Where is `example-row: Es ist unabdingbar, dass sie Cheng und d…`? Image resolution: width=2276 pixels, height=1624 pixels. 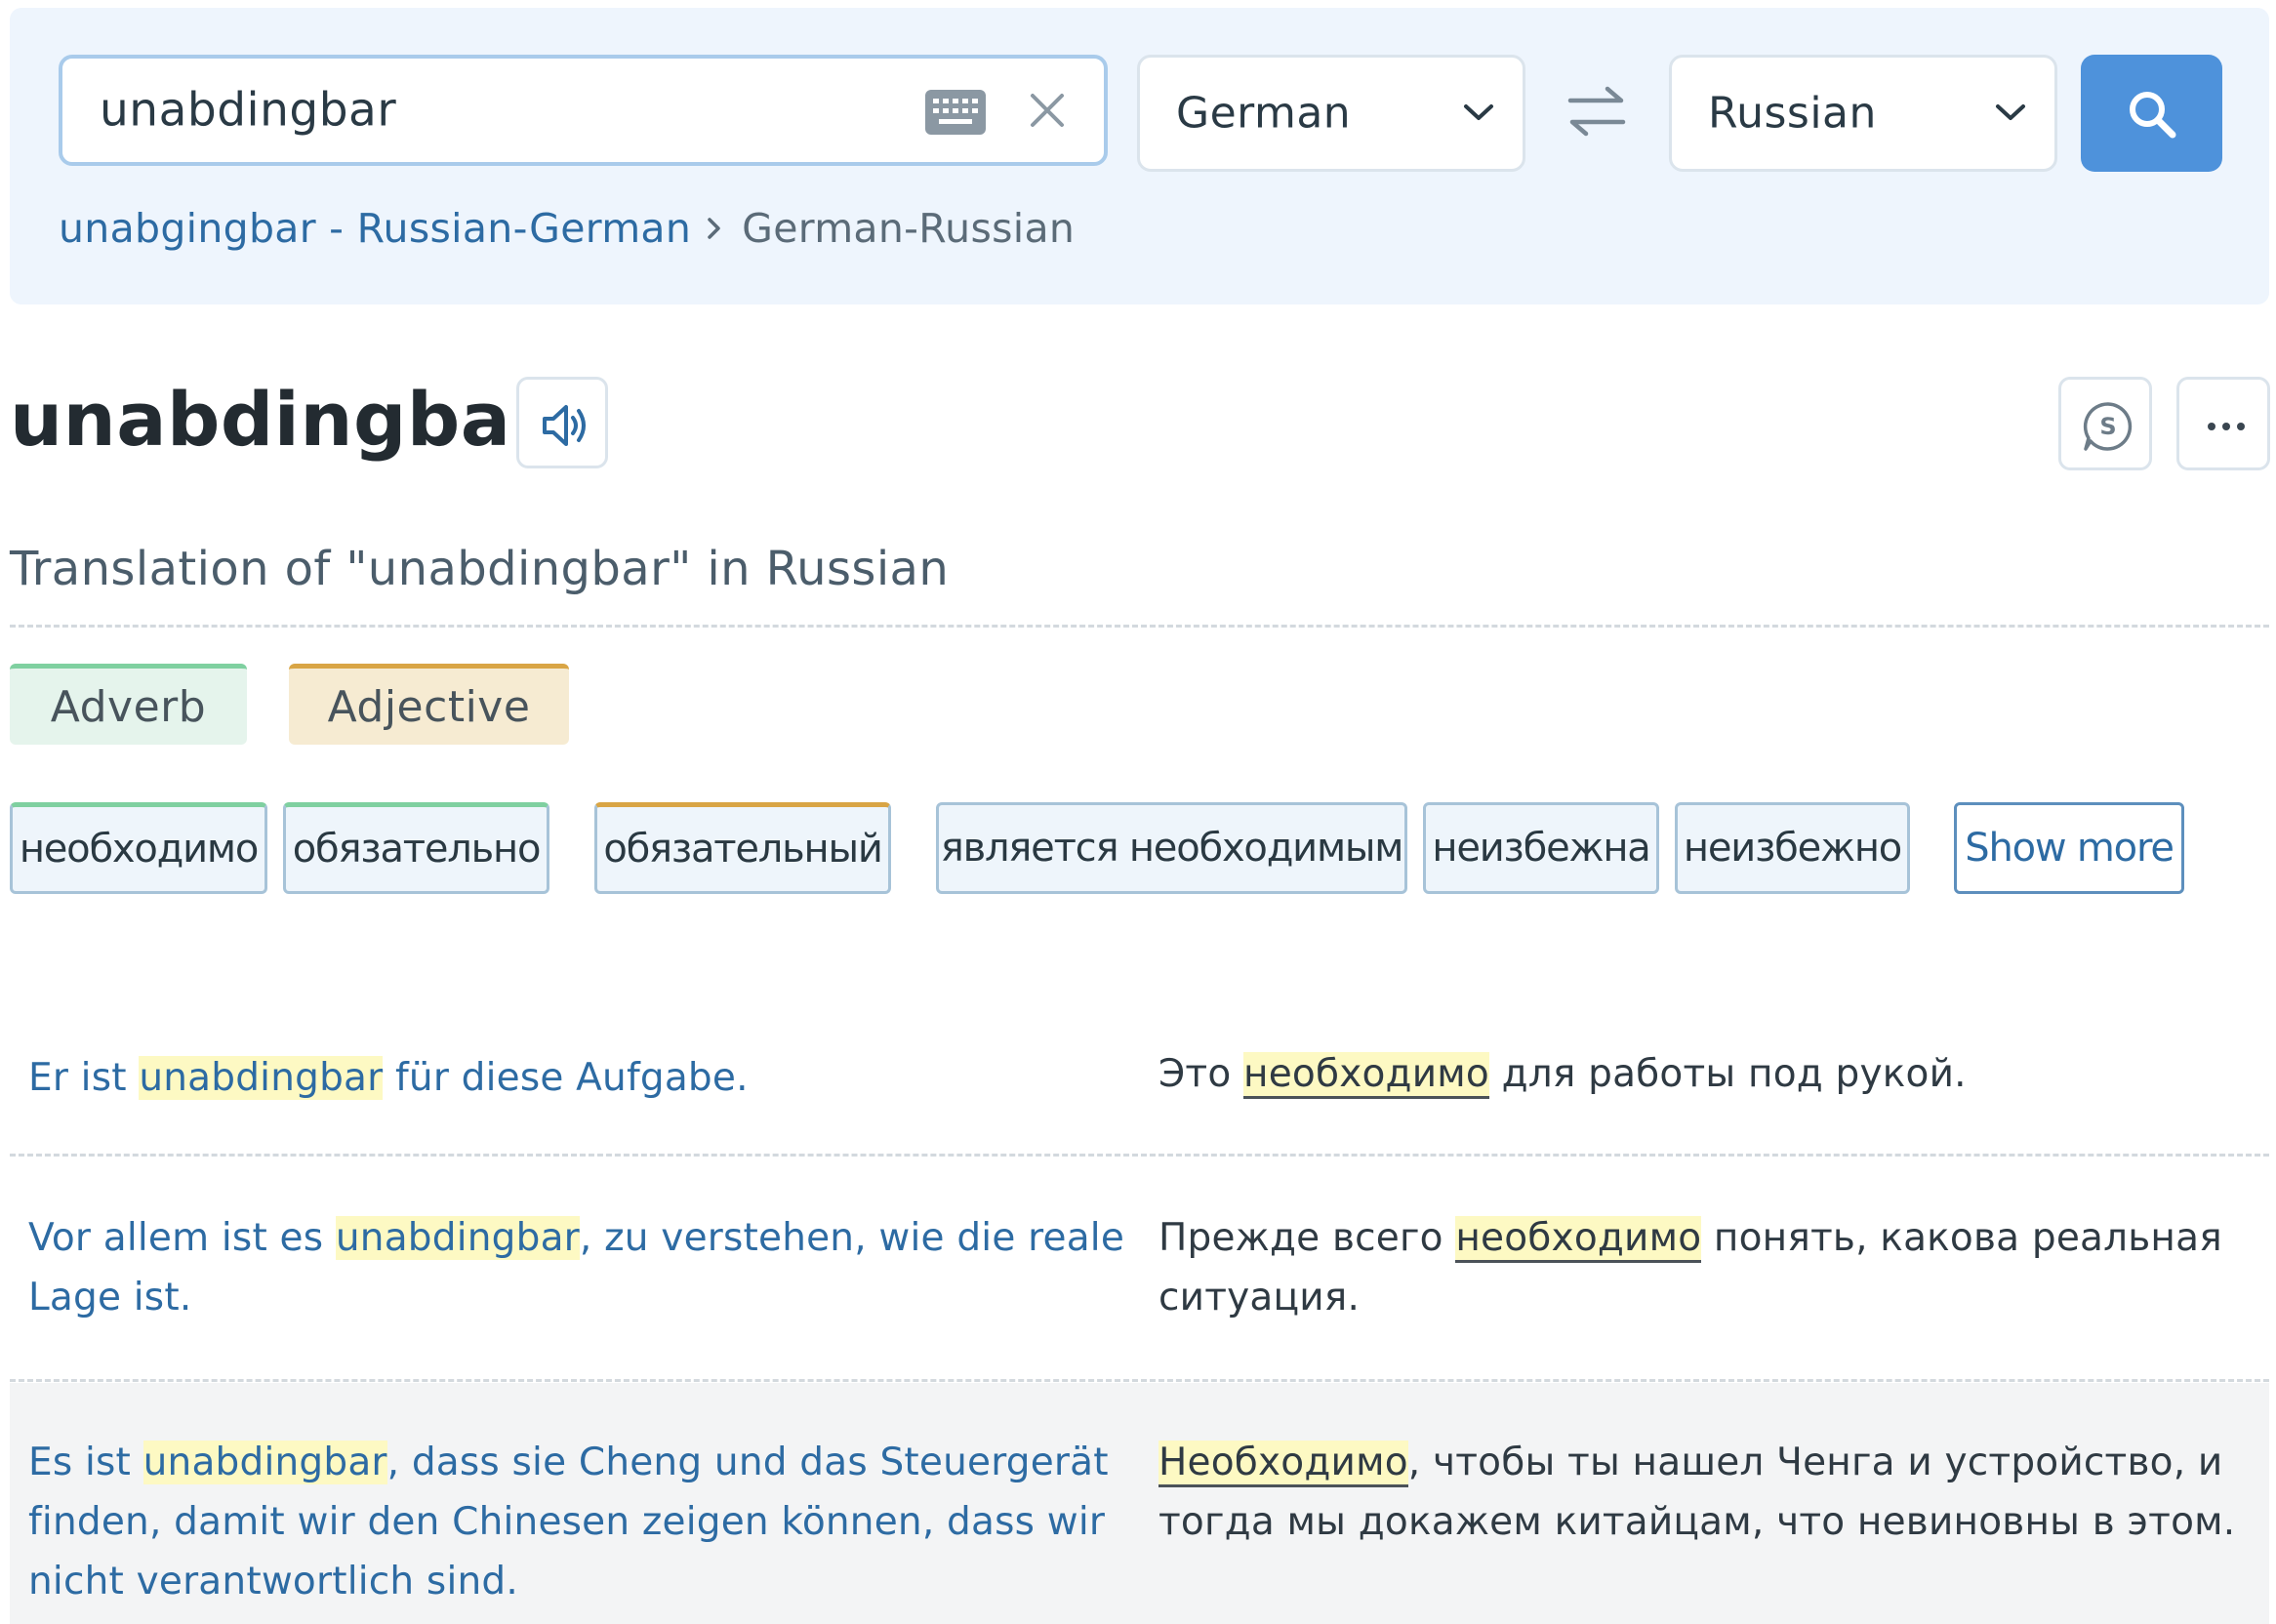 example-row: Es ist unabdingbar, dass sie Cheng und d… is located at coordinates (1140, 1503).